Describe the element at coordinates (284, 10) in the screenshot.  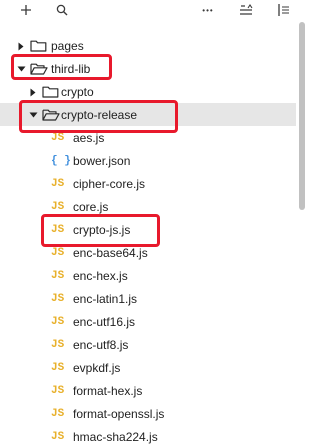
I see `collapse-icon` at that location.